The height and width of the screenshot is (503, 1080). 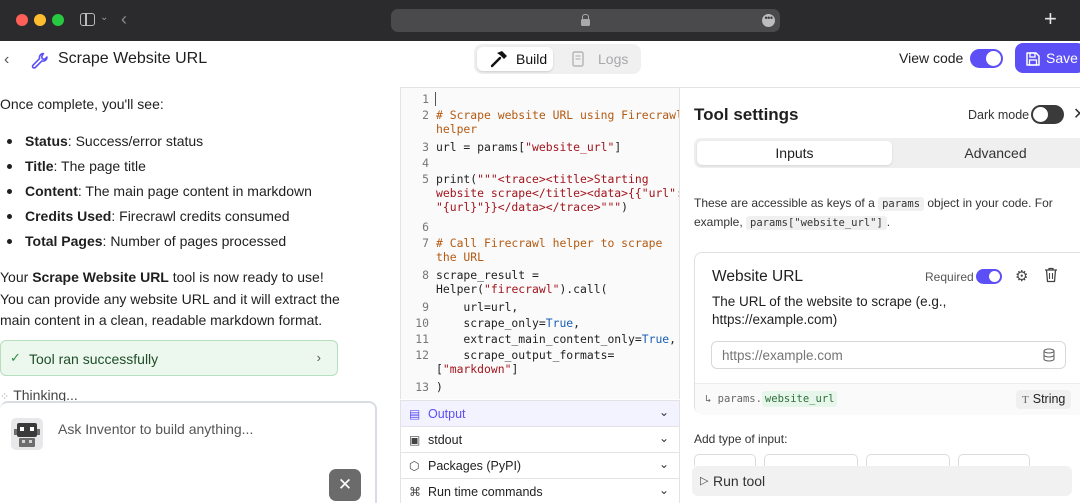 I want to click on line-number: 2, so click(x=425, y=115).